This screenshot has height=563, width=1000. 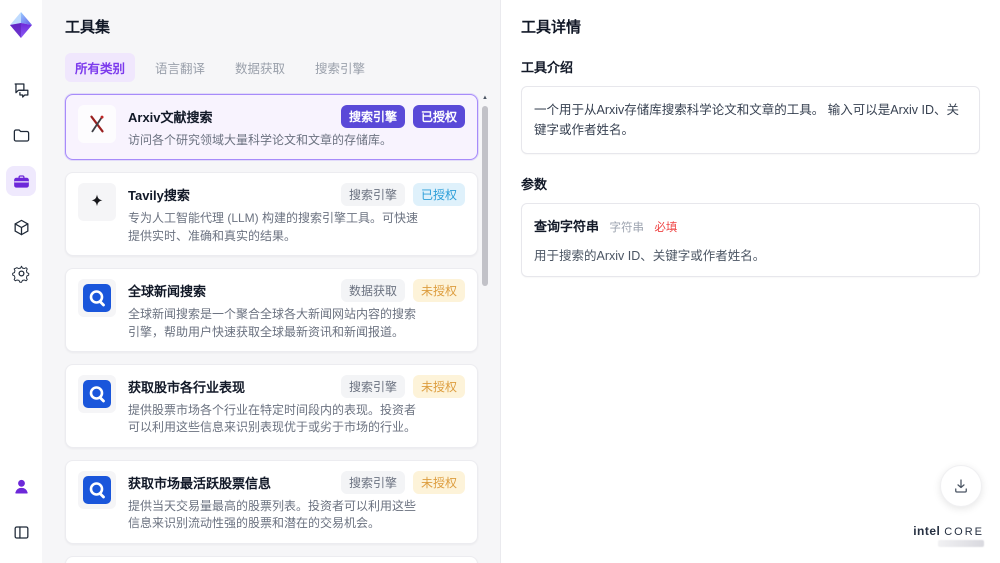 I want to click on tool-title: 获取股市各行业表现, so click(x=187, y=387).